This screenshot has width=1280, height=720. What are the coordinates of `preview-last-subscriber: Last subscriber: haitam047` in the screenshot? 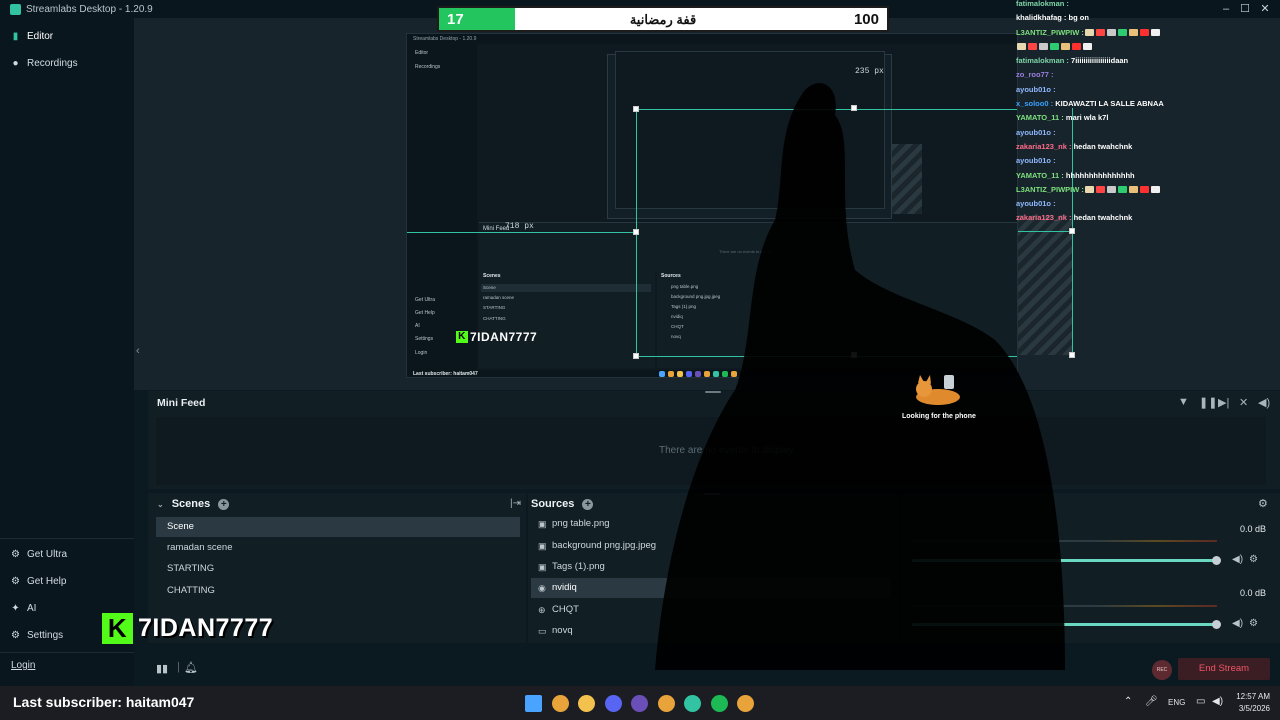 It's located at (445, 374).